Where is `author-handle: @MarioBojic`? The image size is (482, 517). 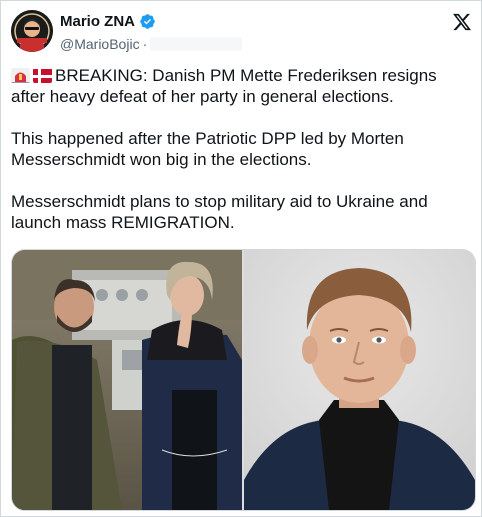 author-handle: @MarioBojic is located at coordinates (100, 44).